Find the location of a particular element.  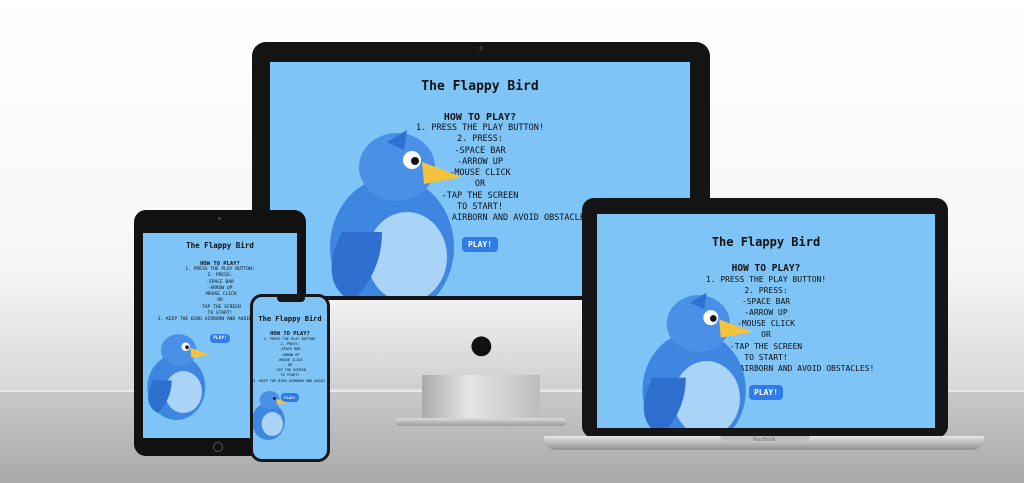

instruction-line: 1. PRESS THE PLAY BUTTON! is located at coordinates (766, 279).